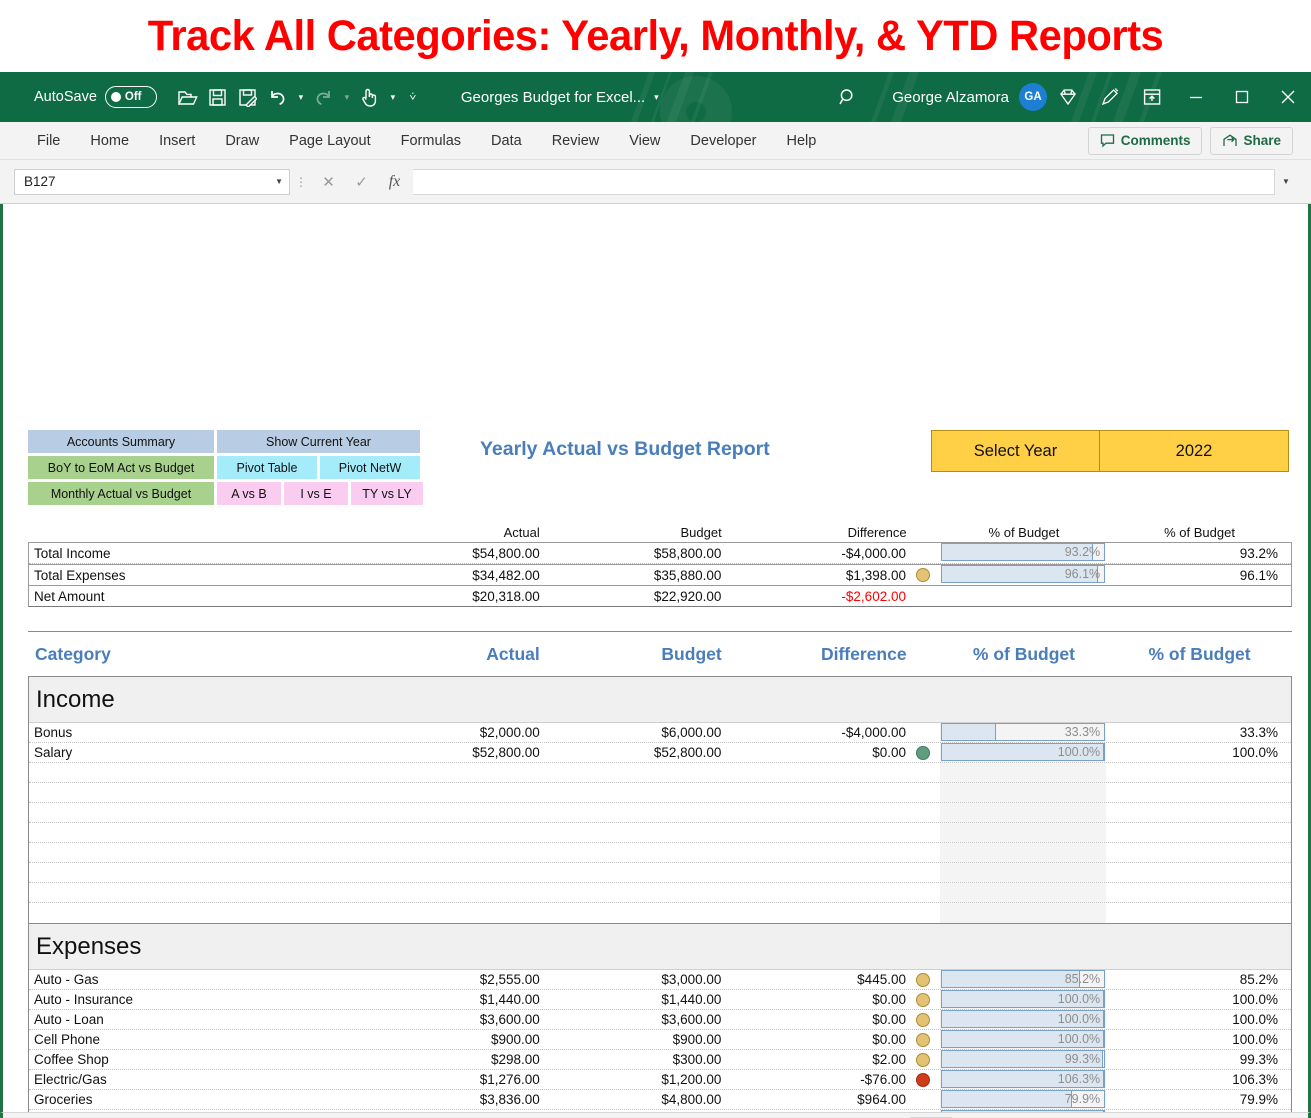 The image size is (1311, 1118). I want to click on row-actual: $3,836.00, so click(509, 1099).